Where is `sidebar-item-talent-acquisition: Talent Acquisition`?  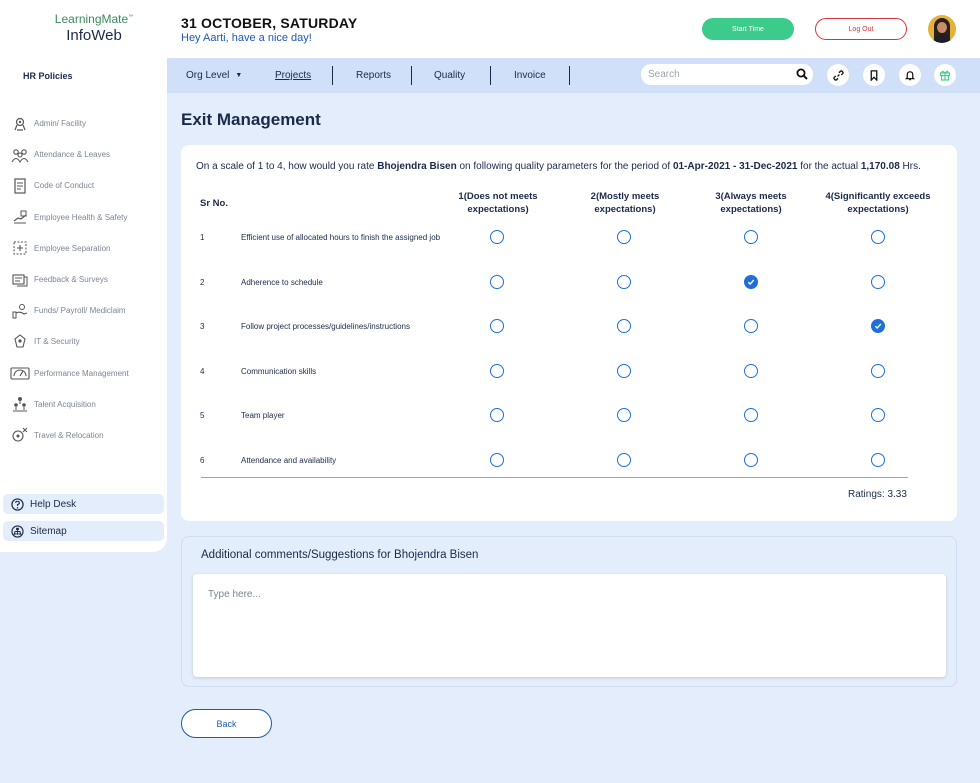 sidebar-item-talent-acquisition: Talent Acquisition is located at coordinates (85, 404).